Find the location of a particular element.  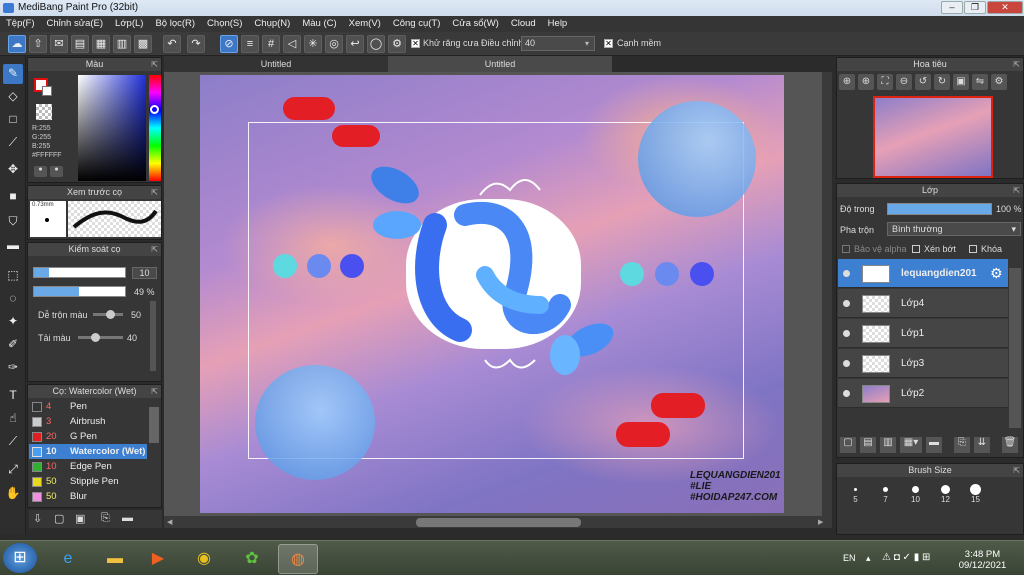

hand-tool-icon: ✋ is located at coordinates (13, 494).